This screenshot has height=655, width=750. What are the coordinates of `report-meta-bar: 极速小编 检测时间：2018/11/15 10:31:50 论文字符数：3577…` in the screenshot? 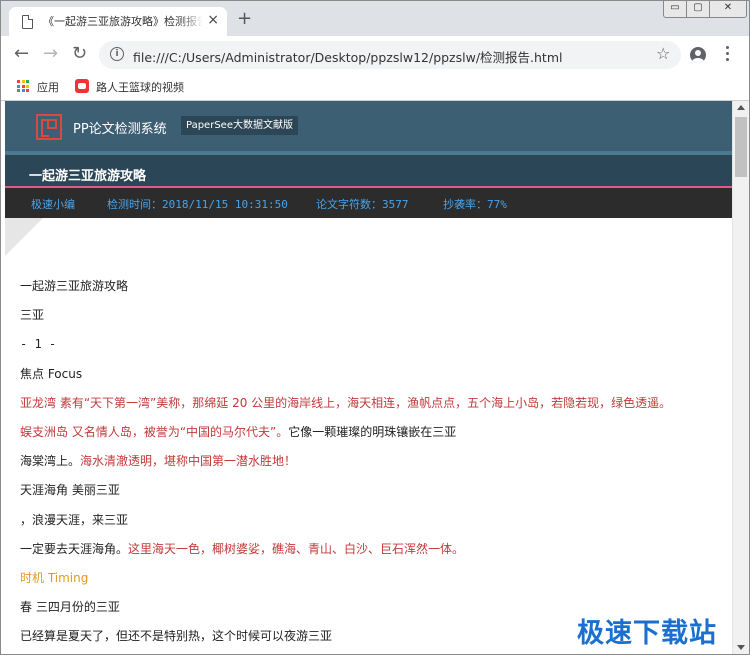 It's located at (368, 203).